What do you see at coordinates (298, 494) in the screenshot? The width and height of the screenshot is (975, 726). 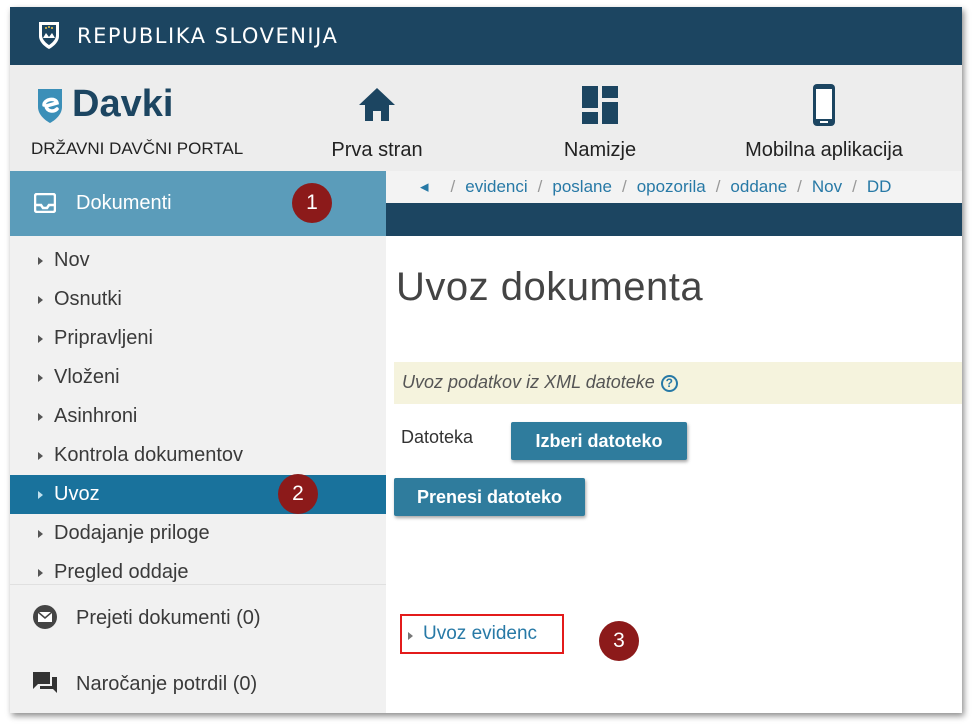 I see `annotation-badge-2: 2` at bounding box center [298, 494].